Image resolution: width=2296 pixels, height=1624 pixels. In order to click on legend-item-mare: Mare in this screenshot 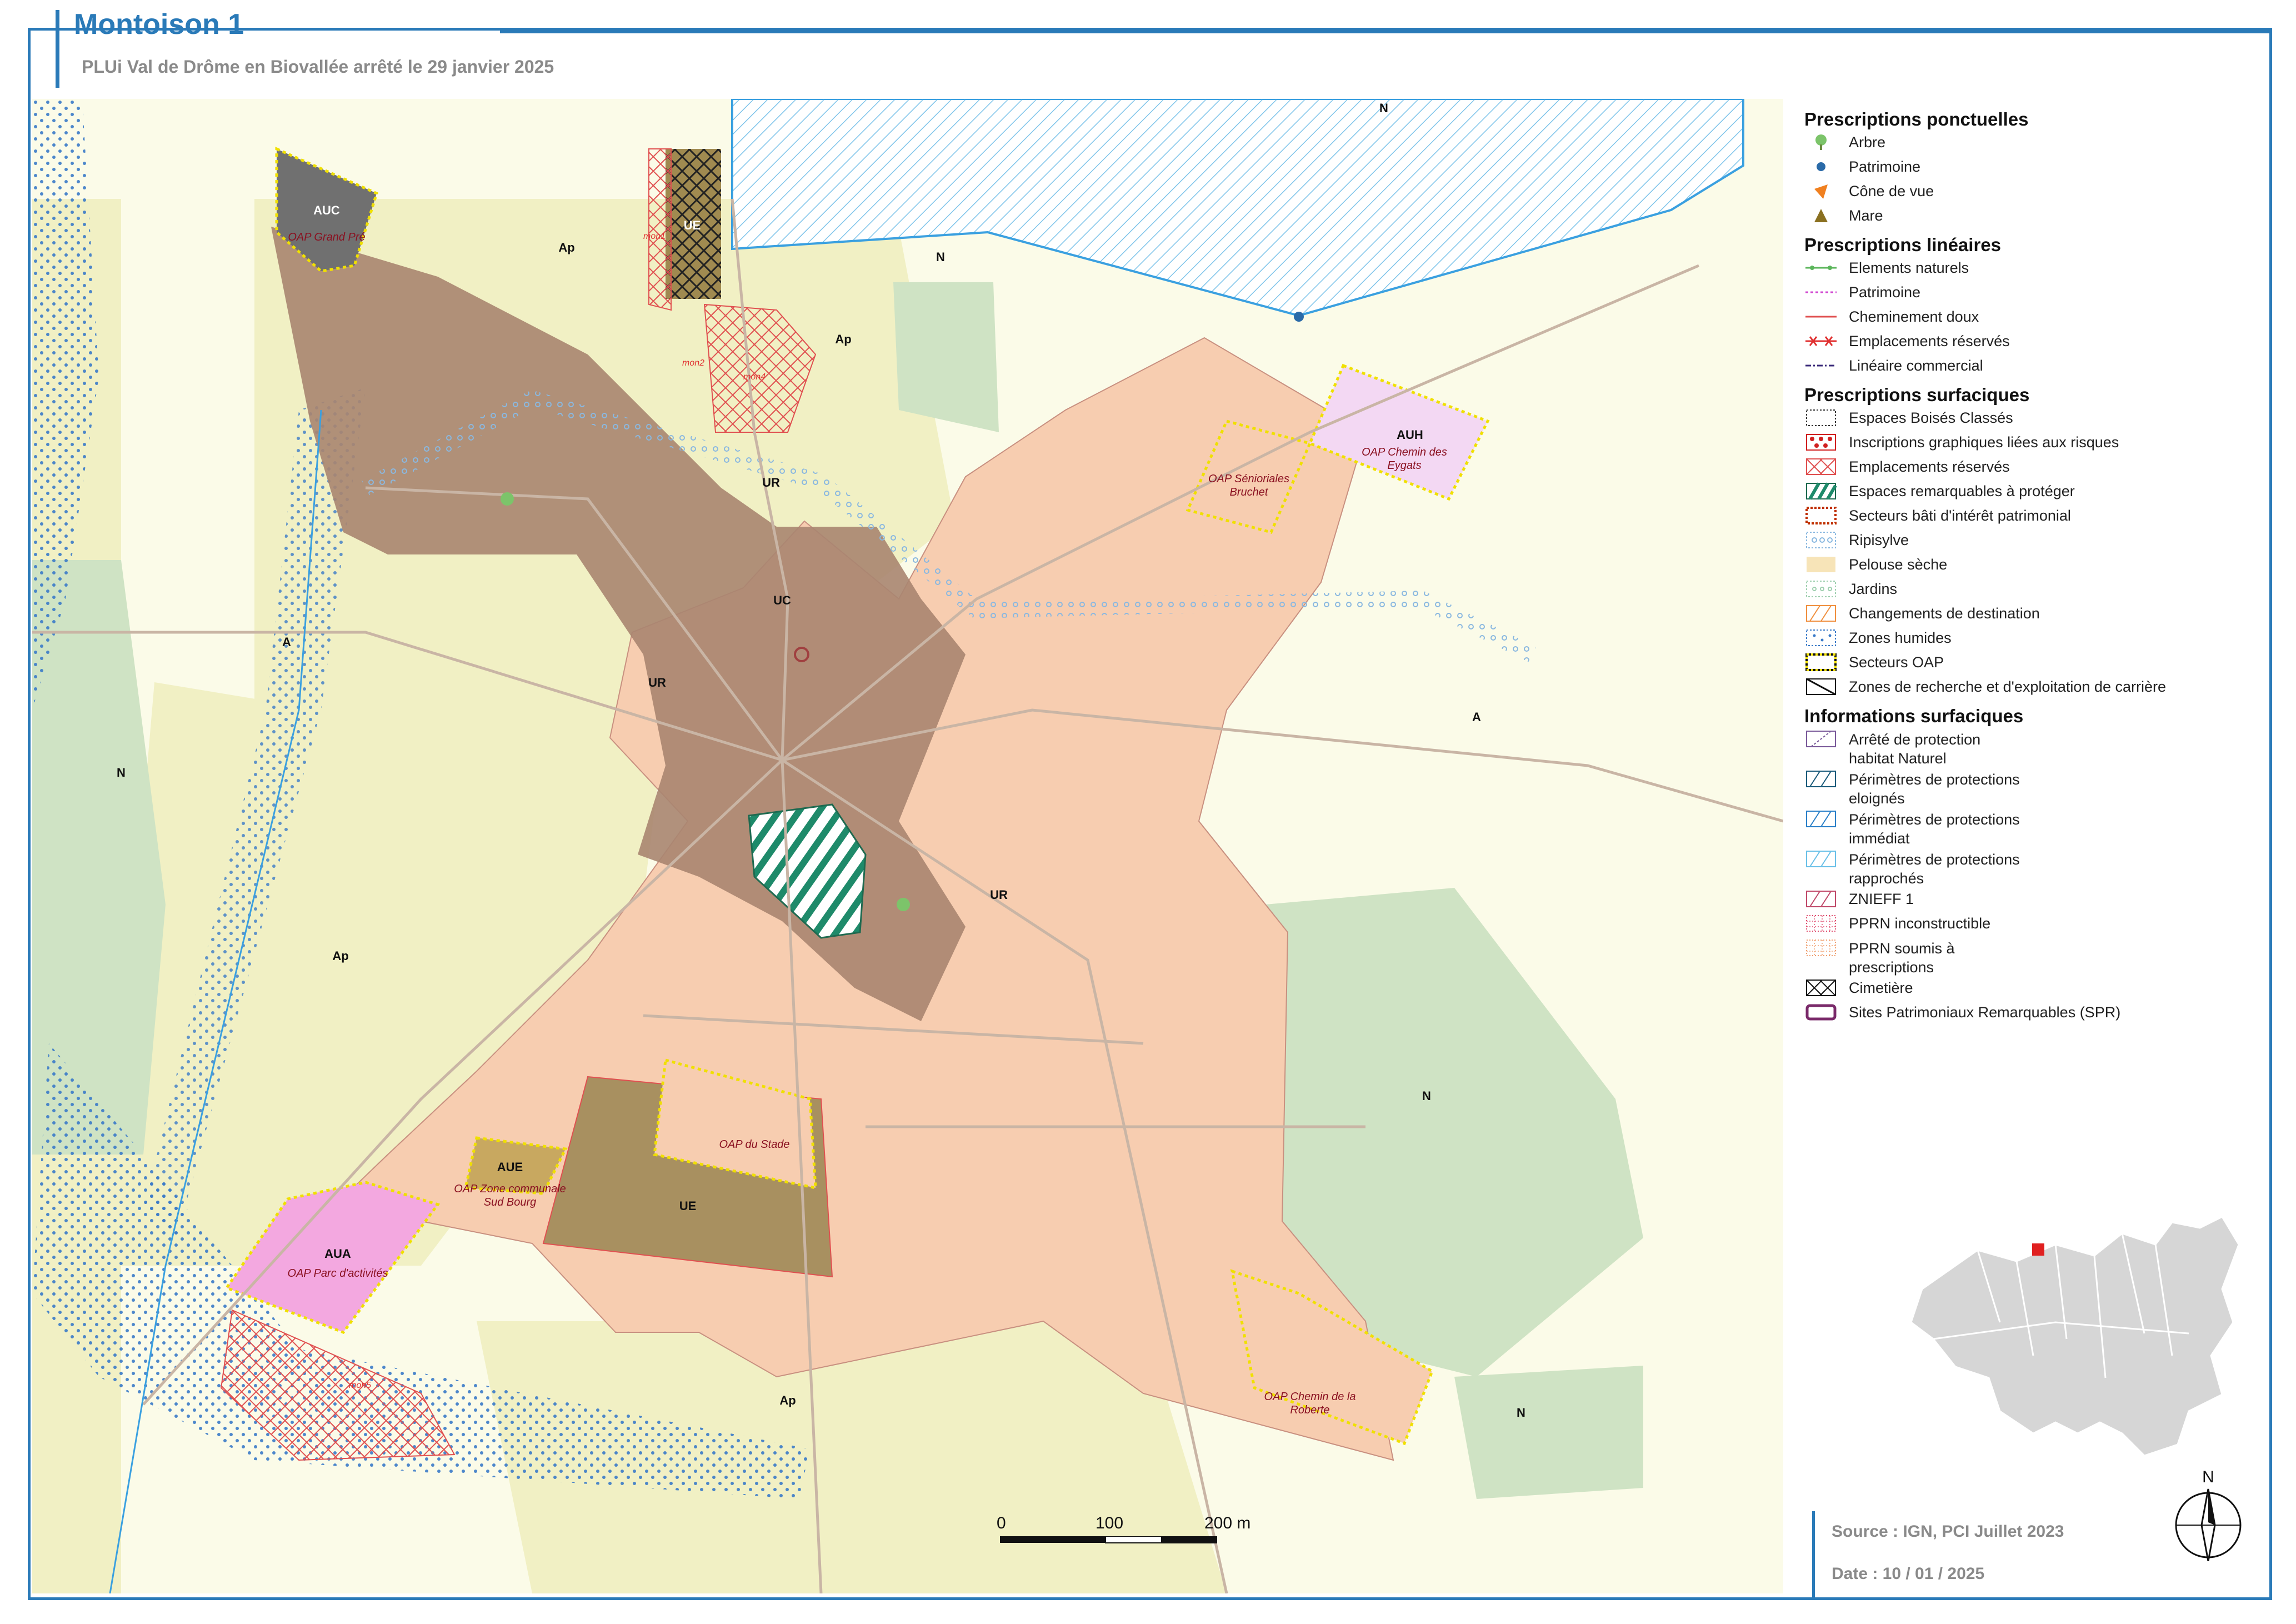, I will do `click(2029, 219)`.